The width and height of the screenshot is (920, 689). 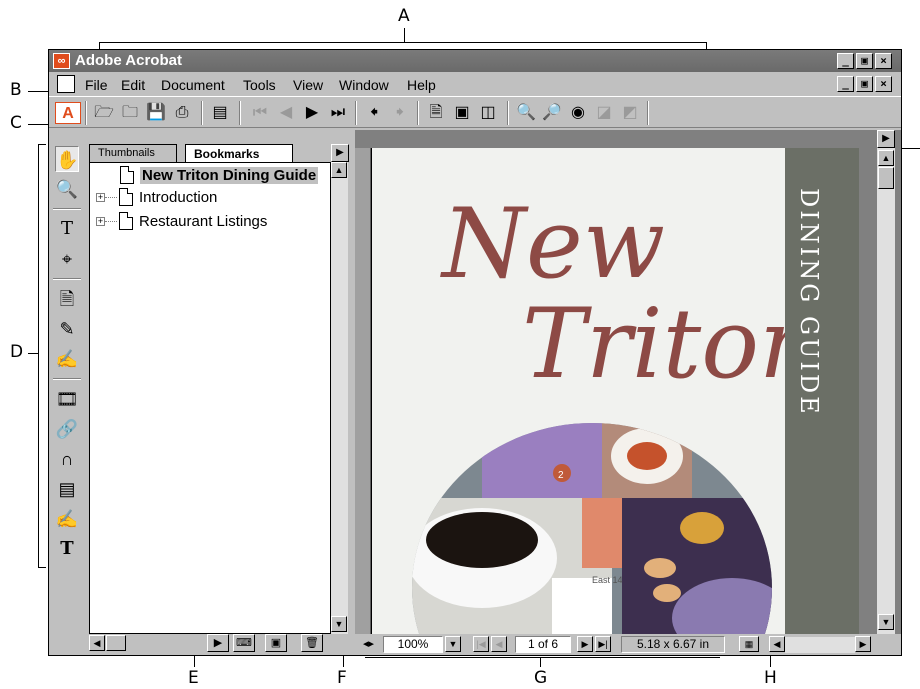 What do you see at coordinates (413, 644) in the screenshot?
I see `zoom-field: 100%` at bounding box center [413, 644].